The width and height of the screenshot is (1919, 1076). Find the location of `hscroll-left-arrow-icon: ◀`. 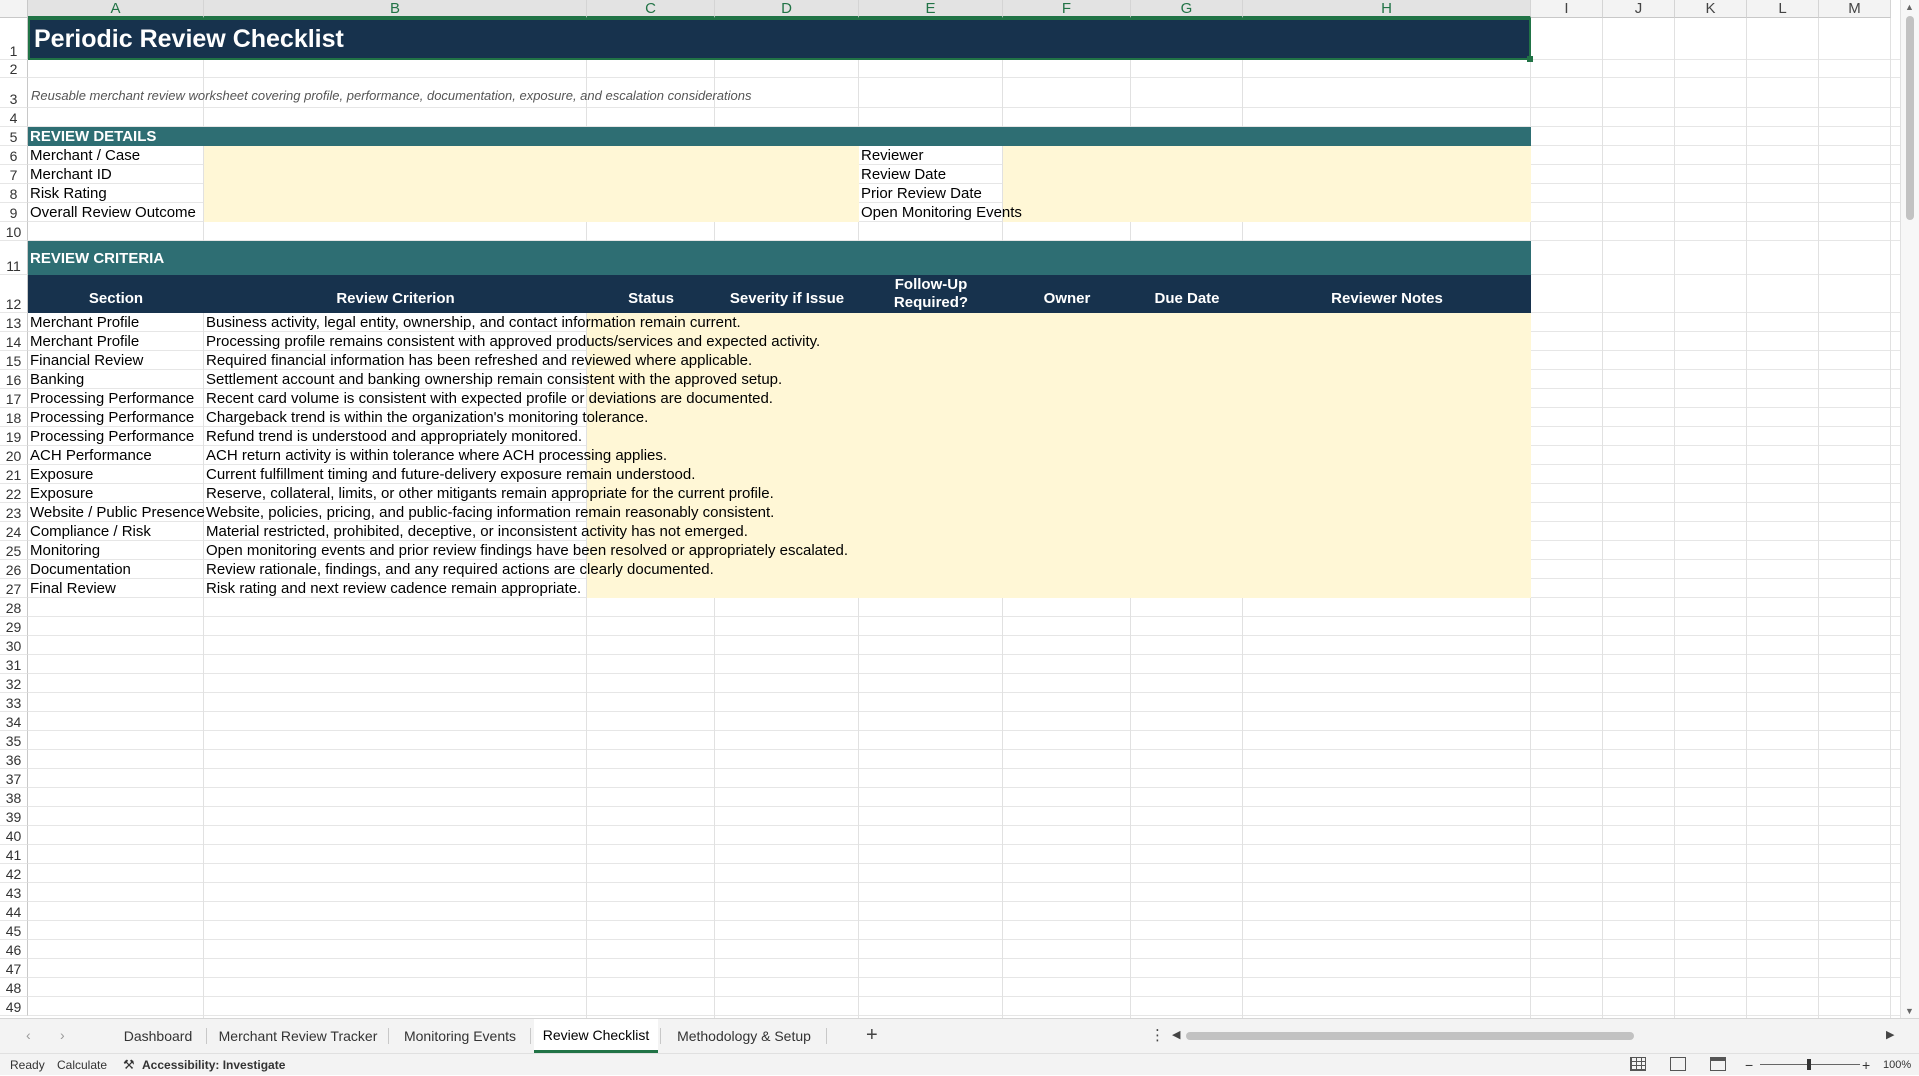

hscroll-left-arrow-icon: ◀ is located at coordinates (1176, 1034).